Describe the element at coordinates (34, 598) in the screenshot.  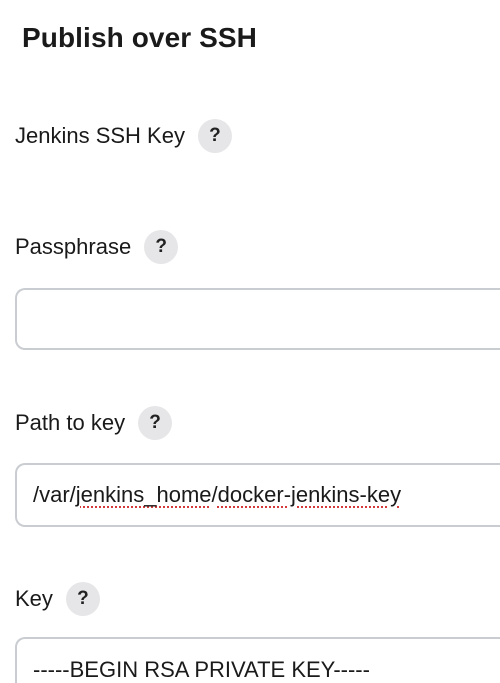
I see `key-label: Key` at that location.